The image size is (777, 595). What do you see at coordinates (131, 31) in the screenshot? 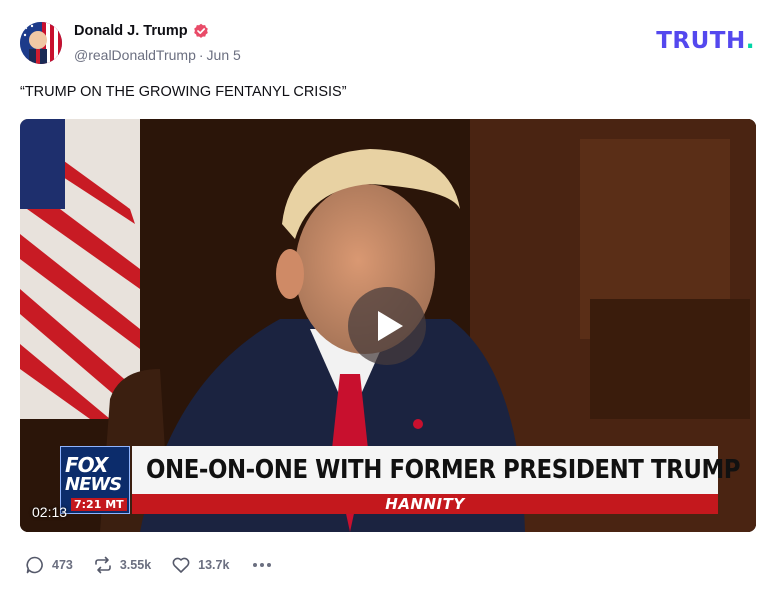
I see `author-display-name: Donald J. Trump` at bounding box center [131, 31].